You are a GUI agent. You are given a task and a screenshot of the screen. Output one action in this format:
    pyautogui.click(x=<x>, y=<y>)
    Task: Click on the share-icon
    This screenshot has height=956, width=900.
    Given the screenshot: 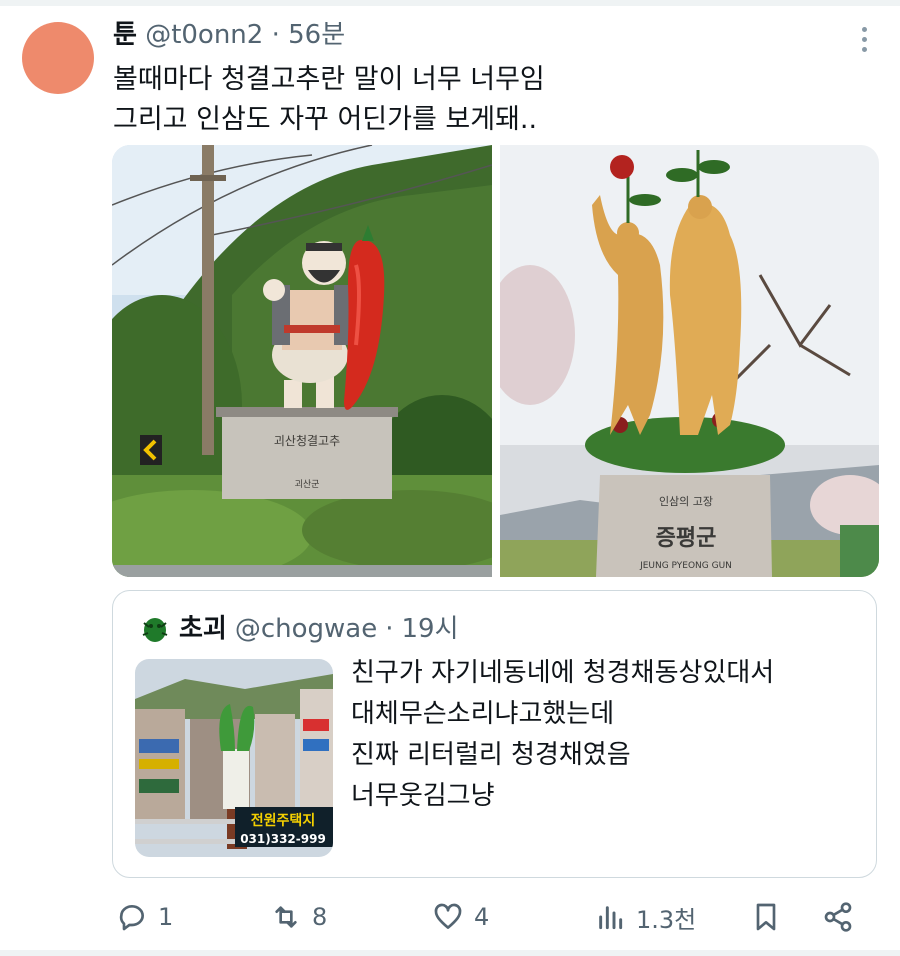 What is the action you would take?
    pyautogui.click(x=838, y=917)
    